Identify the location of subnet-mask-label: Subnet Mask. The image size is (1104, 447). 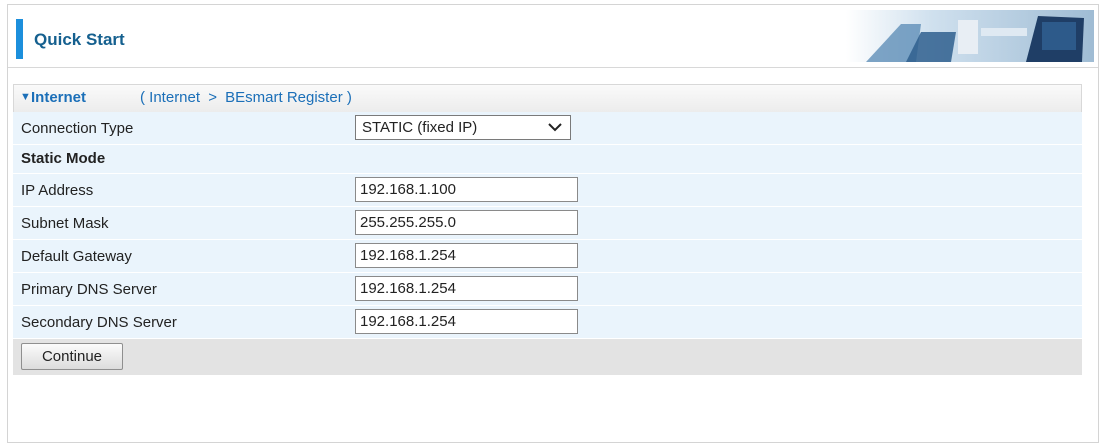
(65, 223).